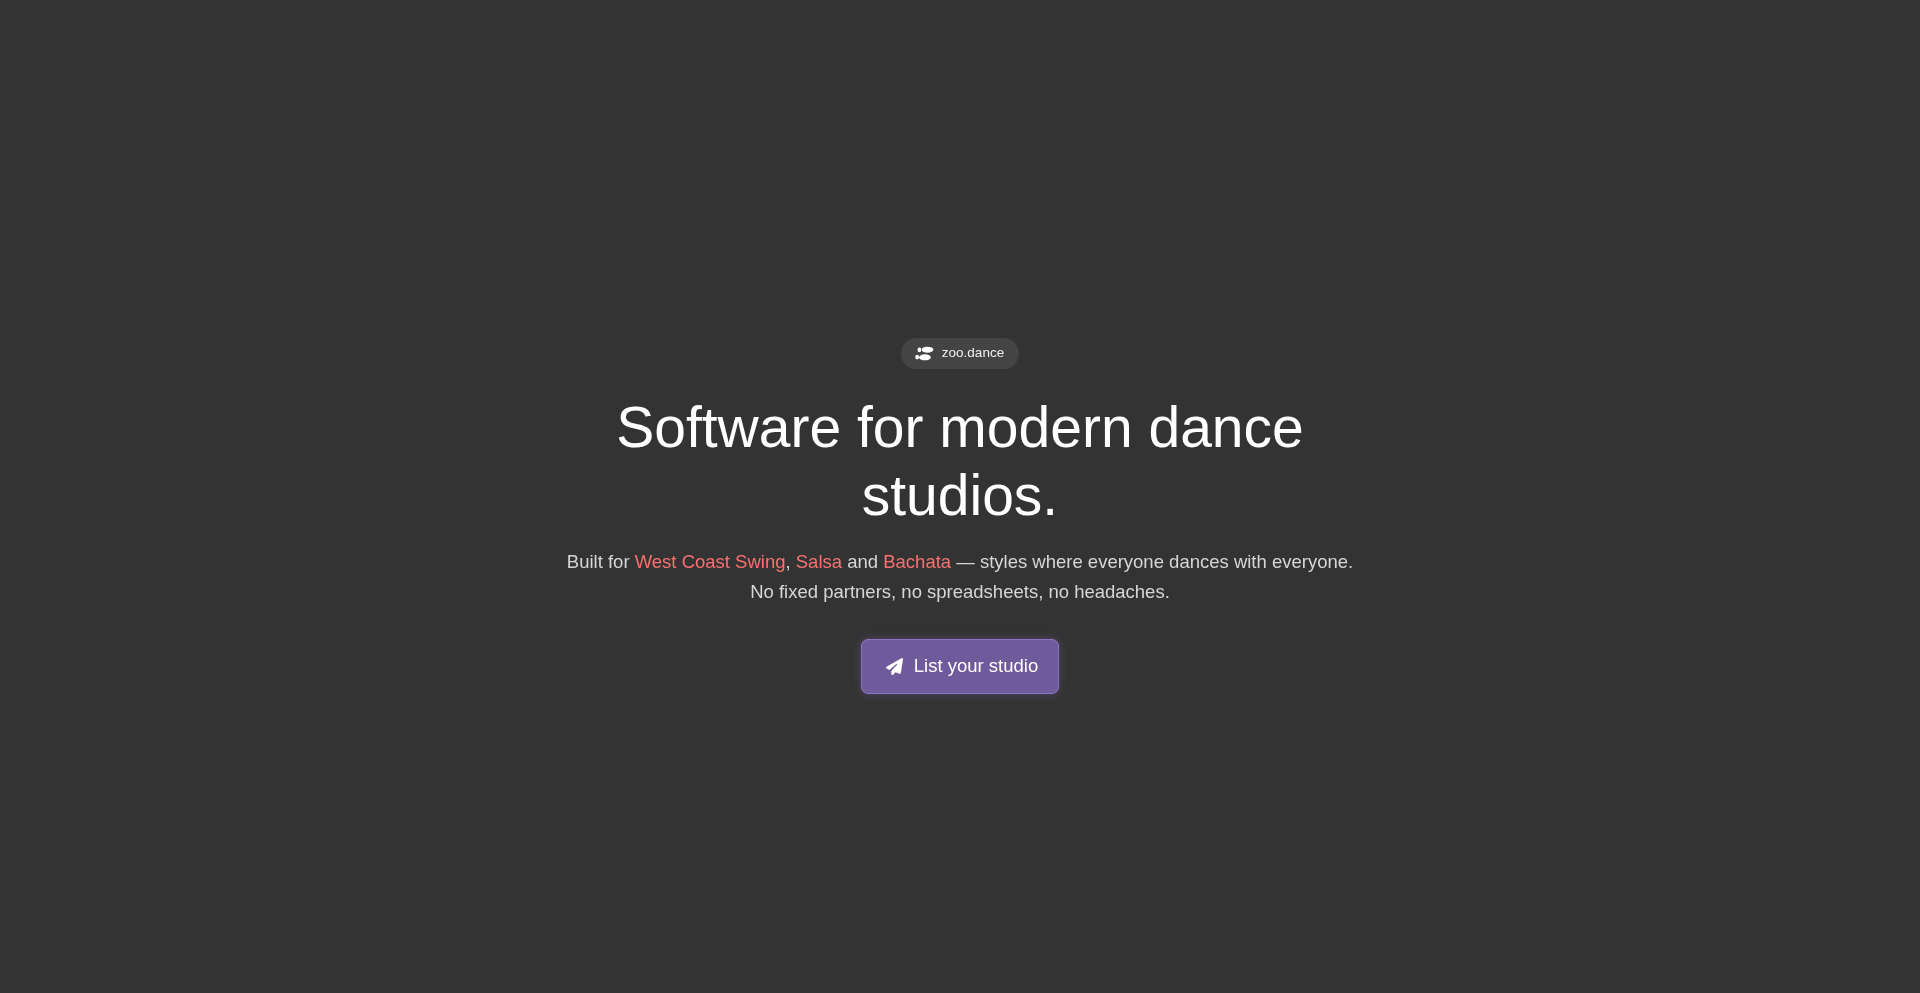  What do you see at coordinates (960, 666) in the screenshot?
I see `list-studio-button: List your studio` at bounding box center [960, 666].